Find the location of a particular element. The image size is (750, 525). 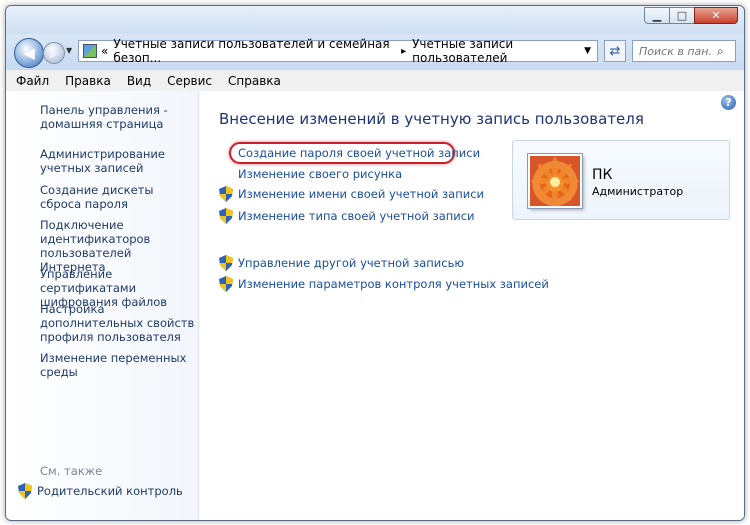

task-manage-other-account: Управление другой учетной записью is located at coordinates (341, 263).